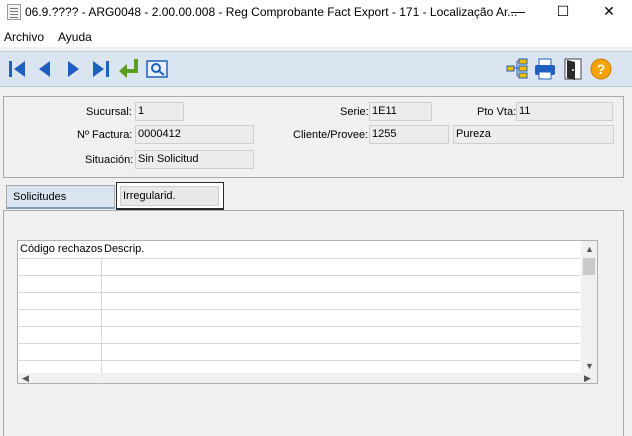 This screenshot has height=436, width=632. Describe the element at coordinates (563, 13) in the screenshot. I see `maximize-button: ☐` at that location.